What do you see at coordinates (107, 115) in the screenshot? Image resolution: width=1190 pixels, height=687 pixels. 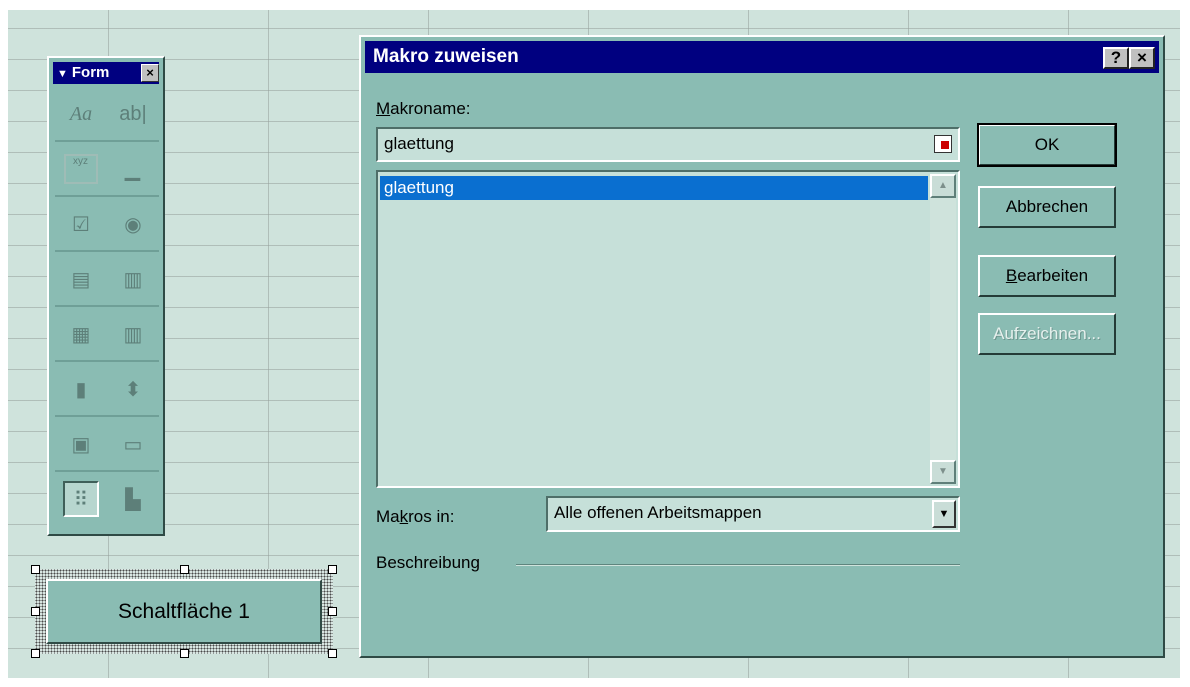 I see `toolbar-row: Aa ab|` at bounding box center [107, 115].